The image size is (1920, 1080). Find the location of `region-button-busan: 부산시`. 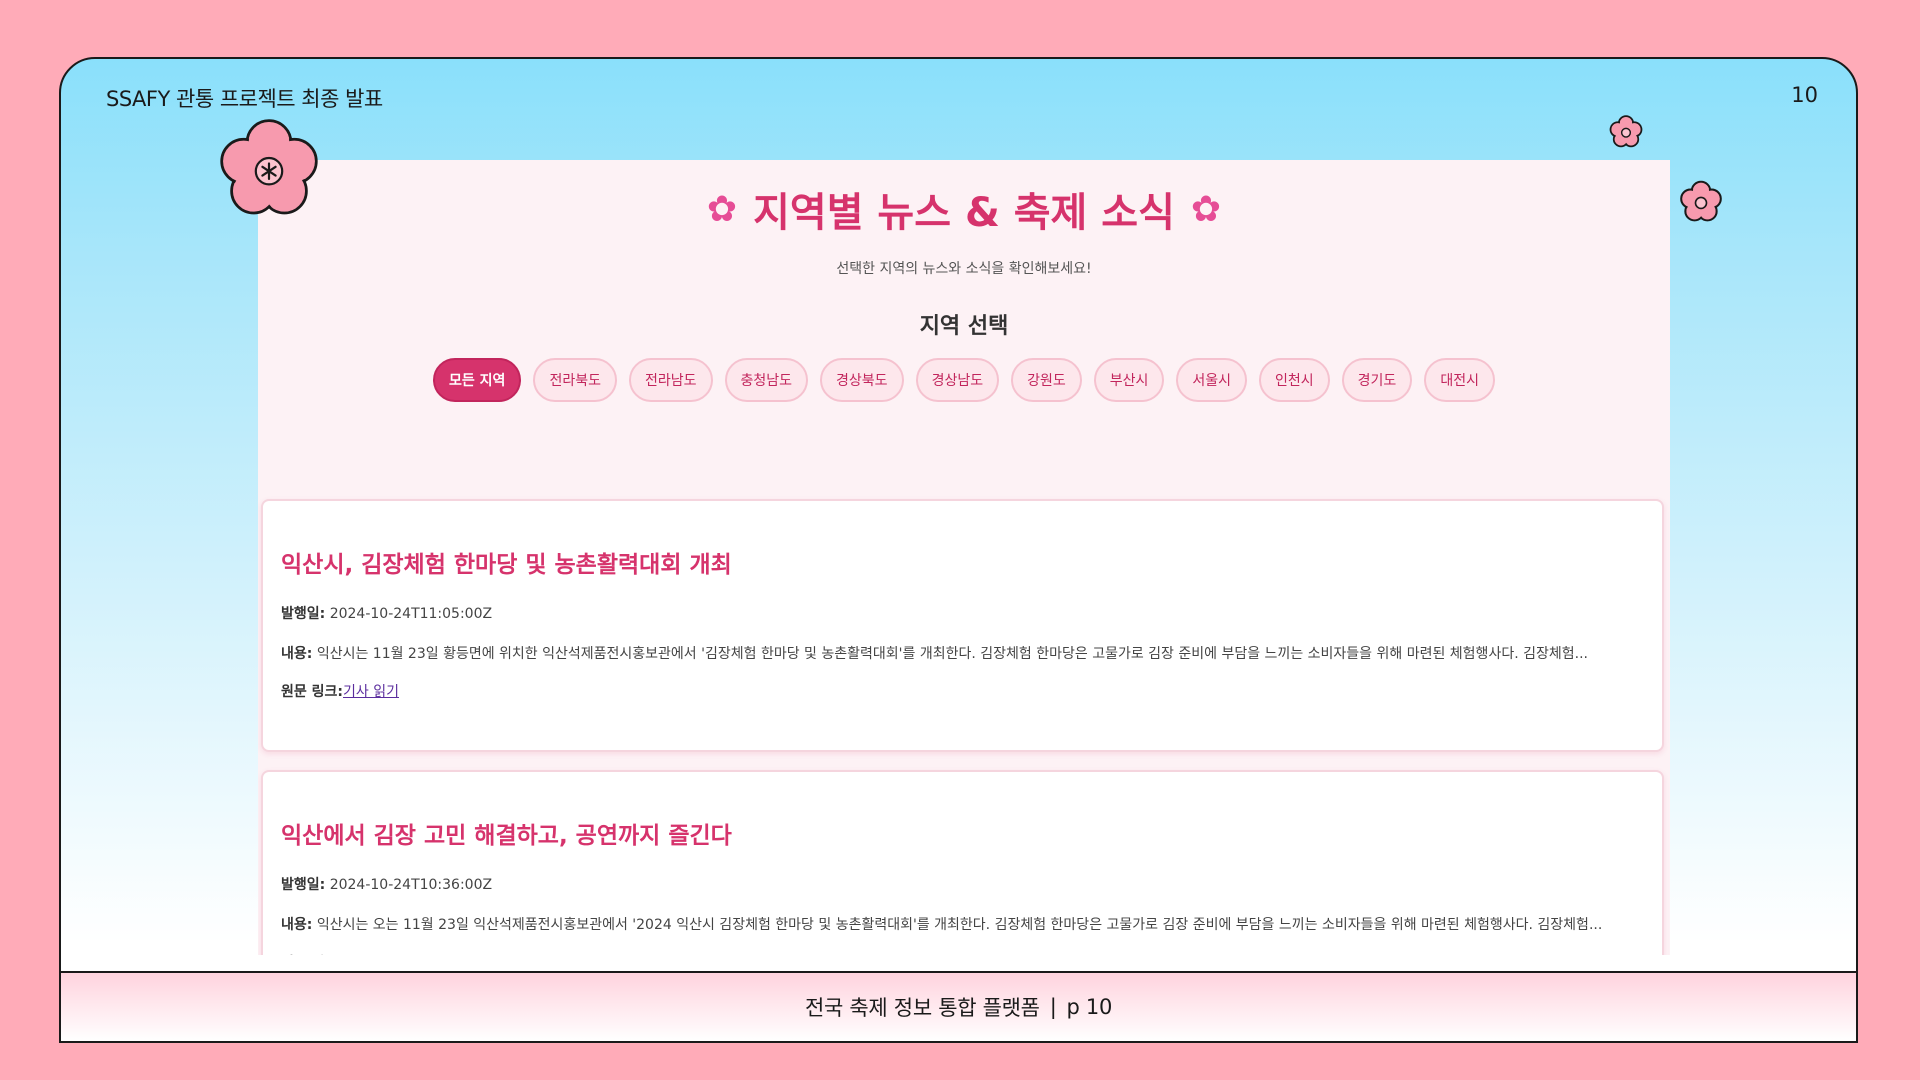

region-button-busan: 부산시 is located at coordinates (1129, 380).